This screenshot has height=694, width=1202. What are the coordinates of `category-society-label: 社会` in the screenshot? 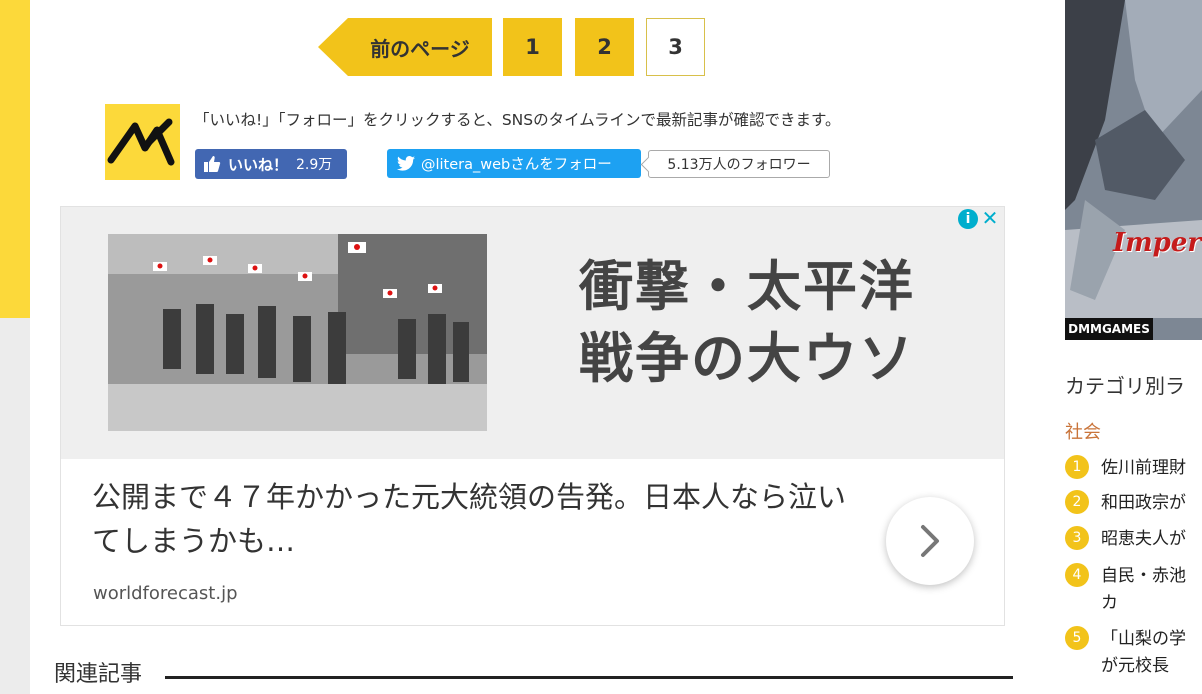 It's located at (1083, 431).